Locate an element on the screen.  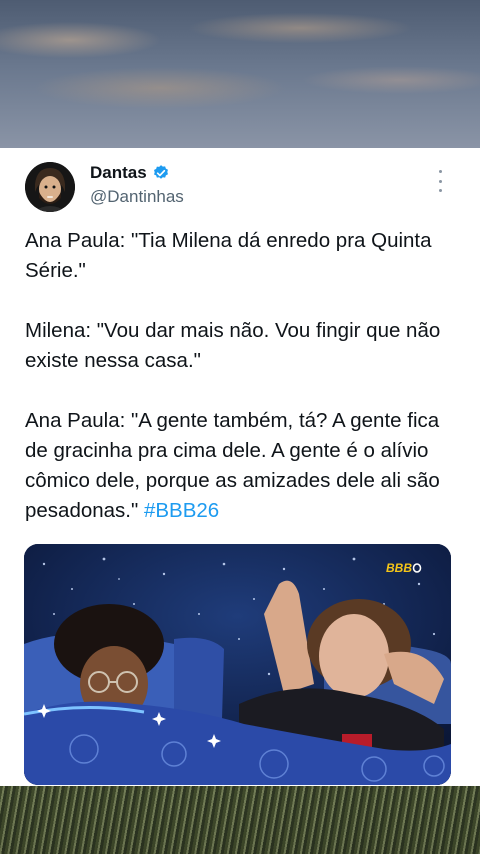
media-watermark: BBB is located at coordinates (399, 568).